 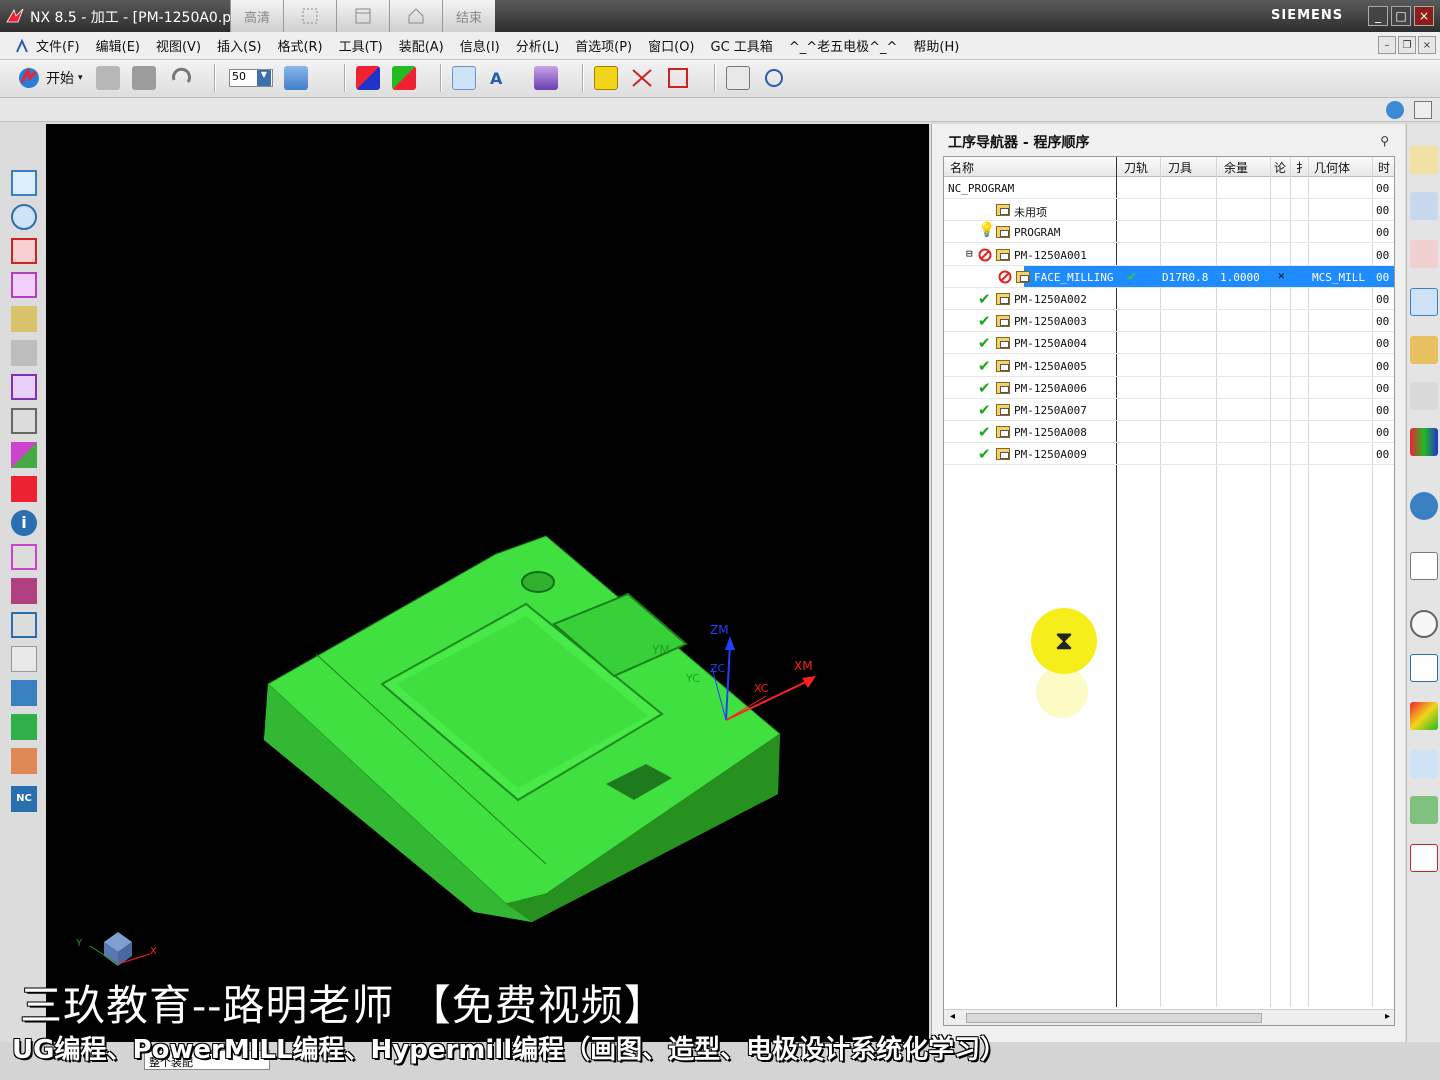 I want to click on horizontal-scrollbar: ◂ ▸, so click(x=1169, y=1017).